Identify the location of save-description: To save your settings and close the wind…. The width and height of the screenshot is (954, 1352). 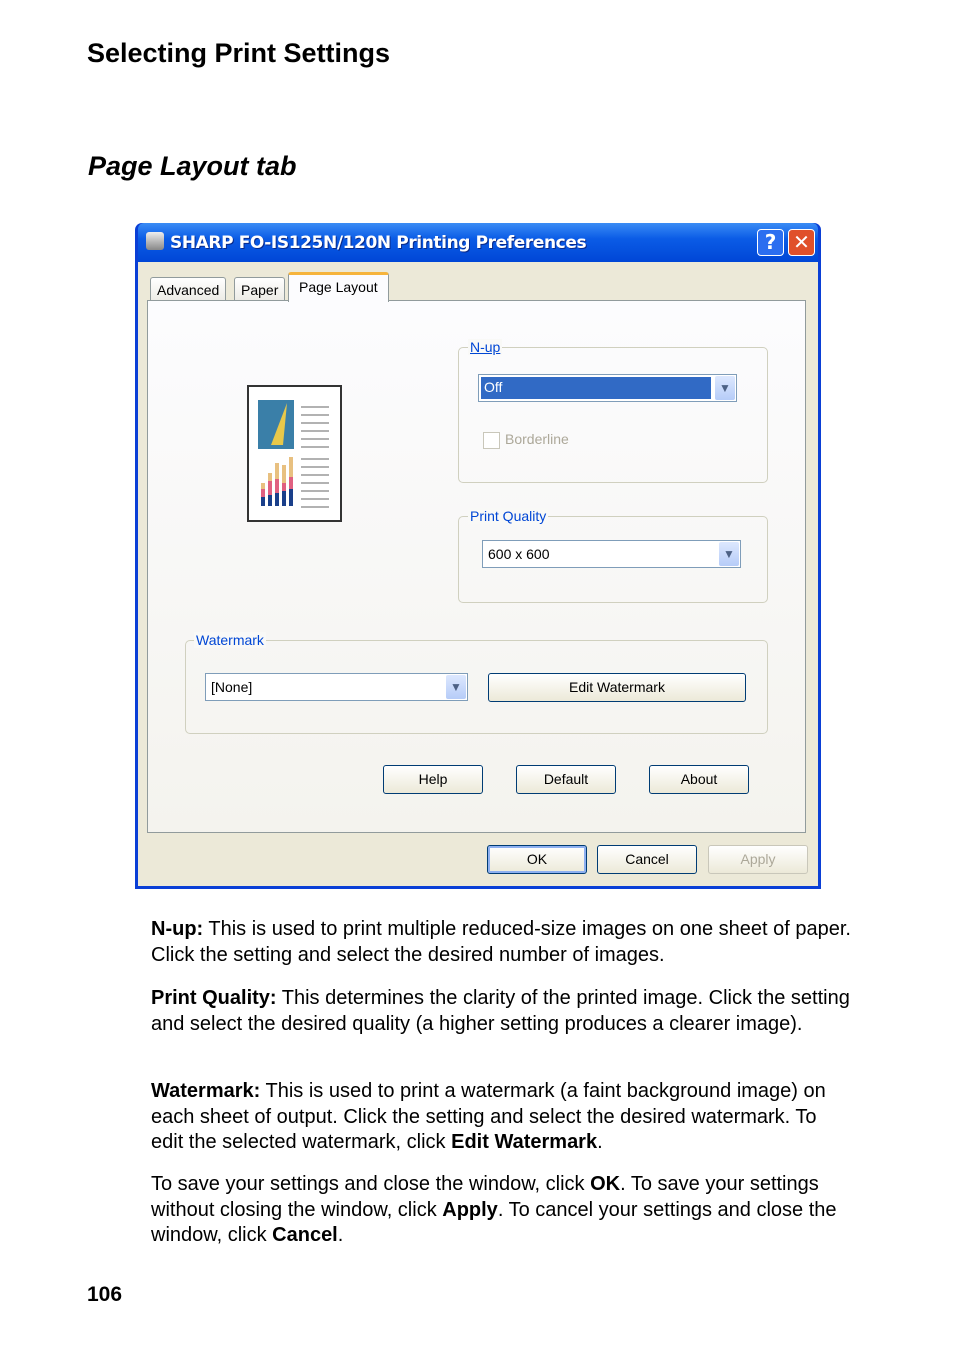
(503, 1210).